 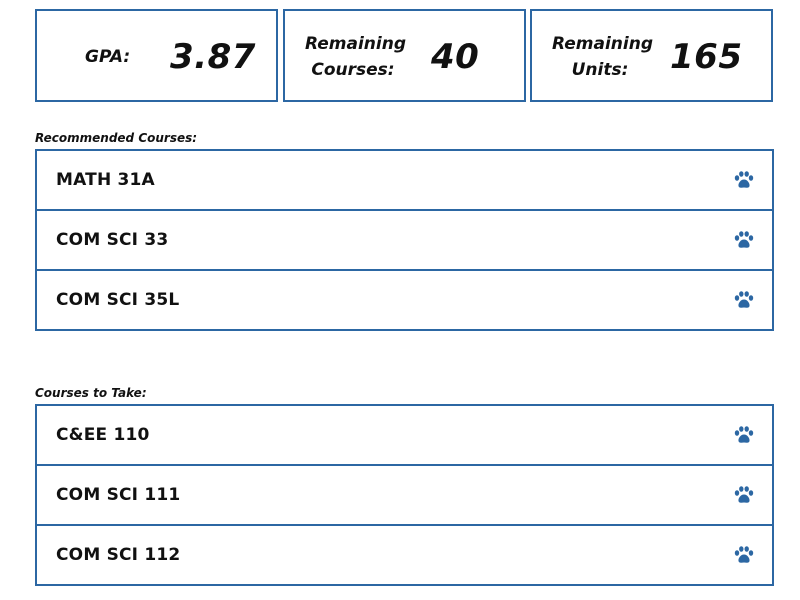 What do you see at coordinates (103, 435) in the screenshot?
I see `course-name: C&EE 110` at bounding box center [103, 435].